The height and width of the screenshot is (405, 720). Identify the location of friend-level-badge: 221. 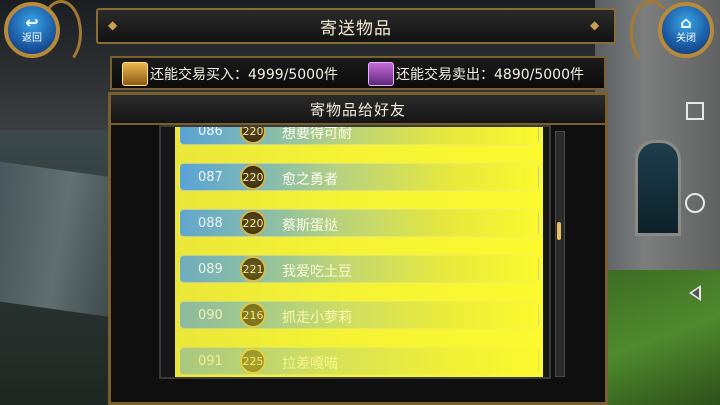
(253, 269).